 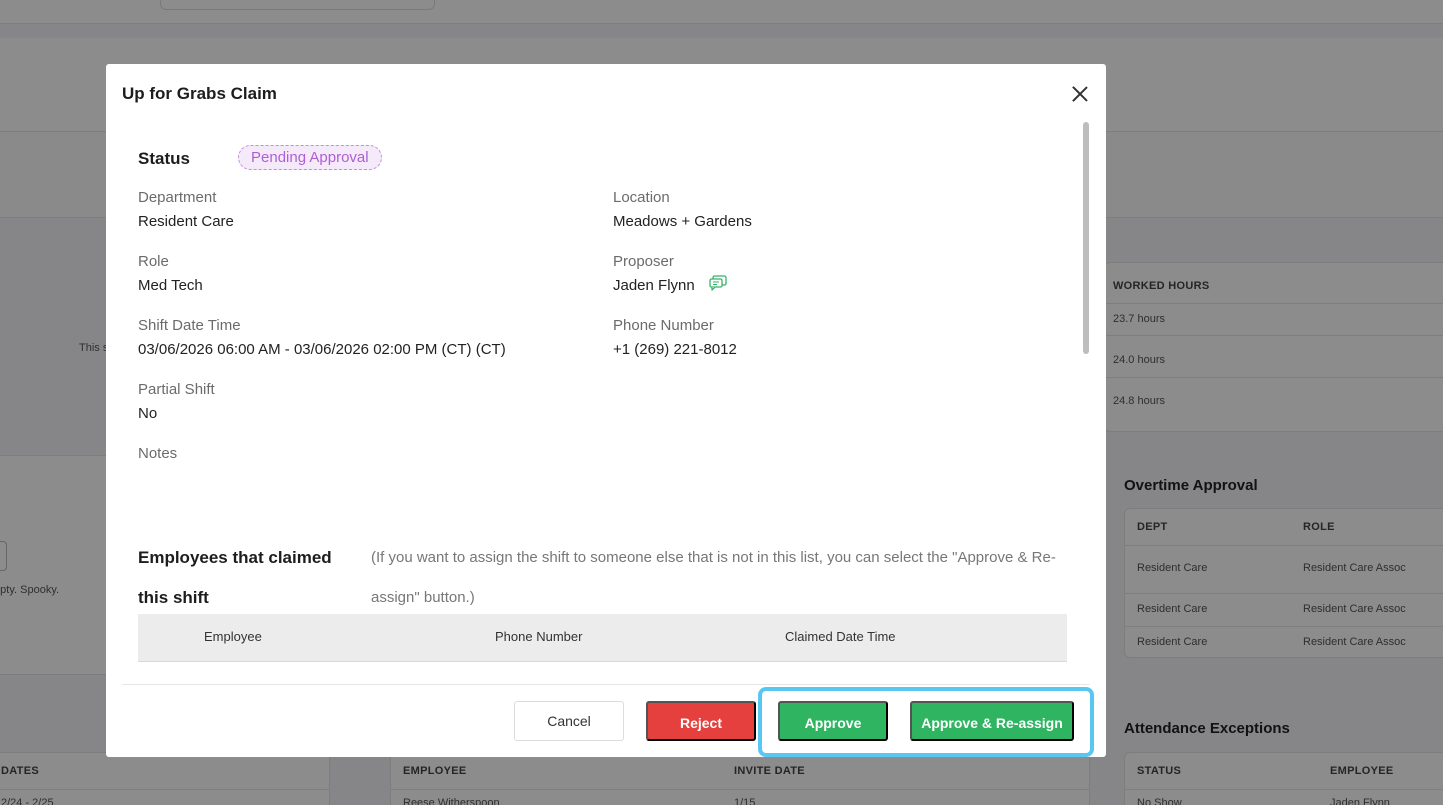 What do you see at coordinates (606, 684) in the screenshot?
I see `footer-divider` at bounding box center [606, 684].